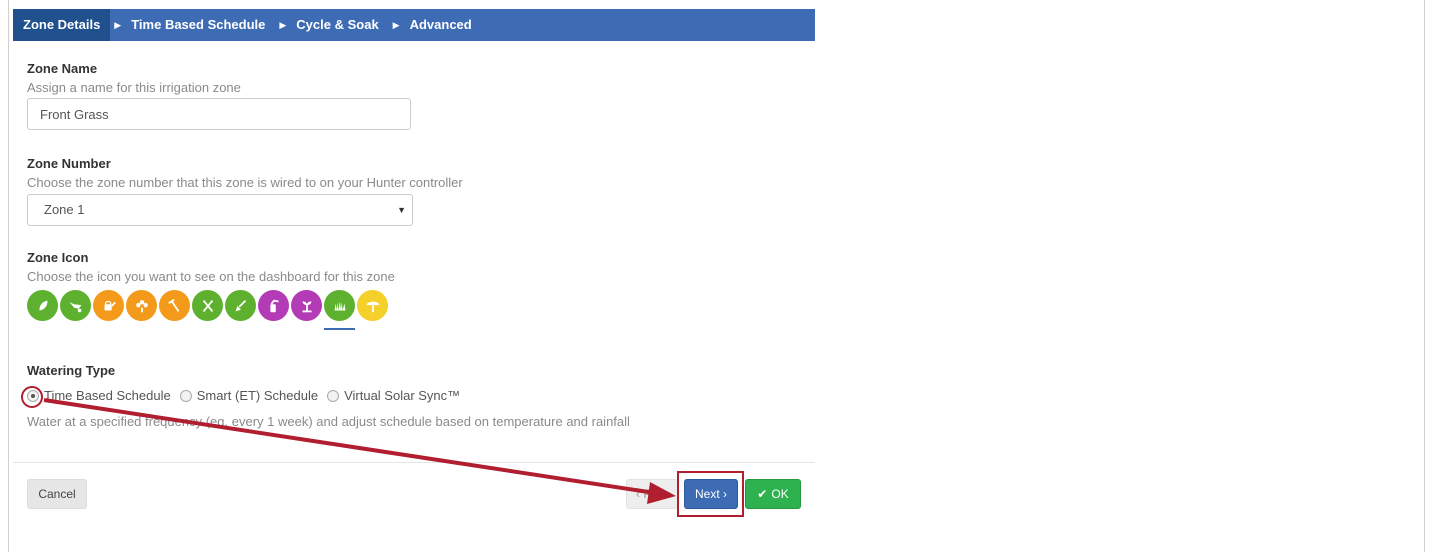 This screenshot has width=1429, height=552. What do you see at coordinates (780, 494) in the screenshot?
I see `ok-button-label: OK` at bounding box center [780, 494].